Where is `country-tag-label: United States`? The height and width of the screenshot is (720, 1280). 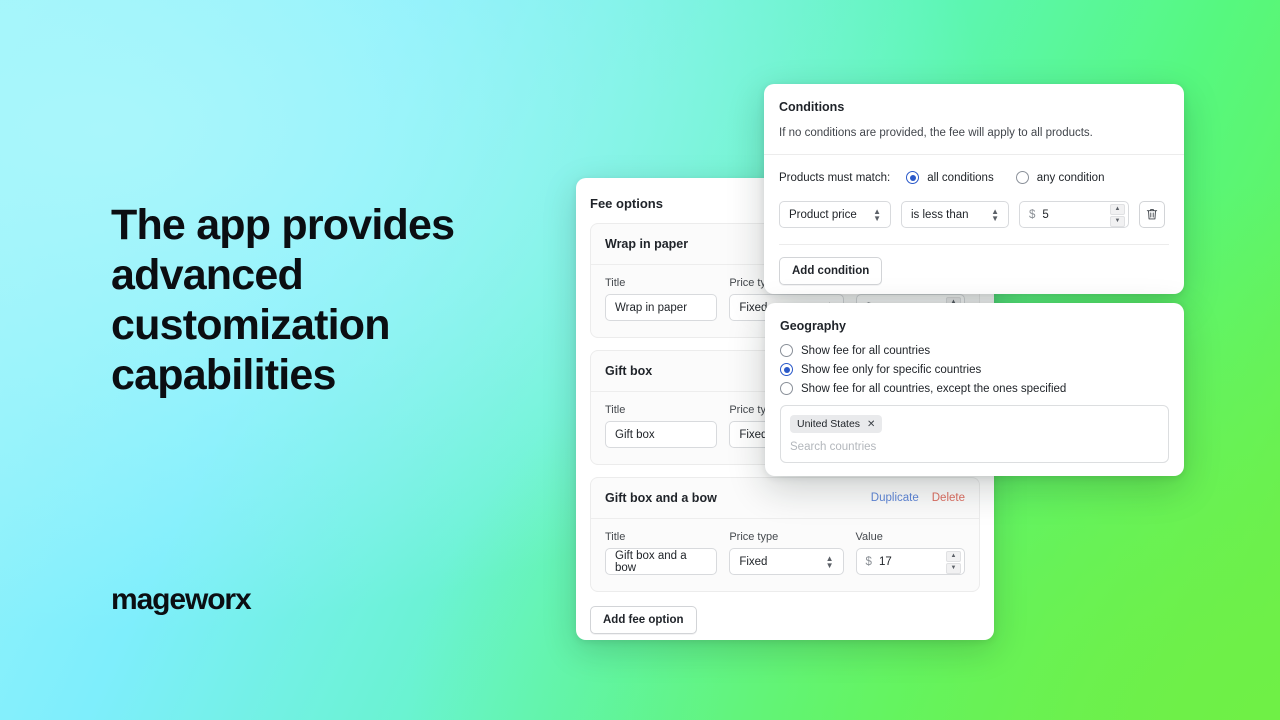 country-tag-label: United States is located at coordinates (829, 424).